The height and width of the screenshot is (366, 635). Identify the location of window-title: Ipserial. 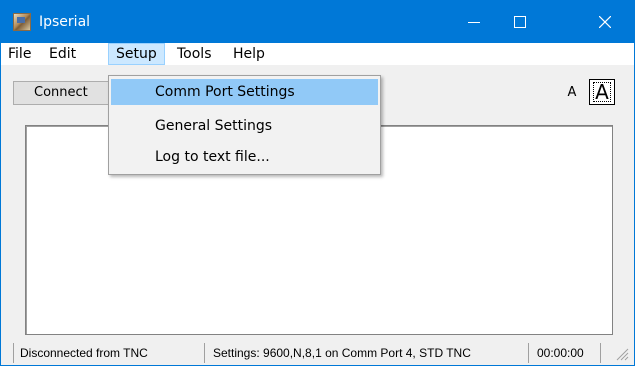
(65, 22).